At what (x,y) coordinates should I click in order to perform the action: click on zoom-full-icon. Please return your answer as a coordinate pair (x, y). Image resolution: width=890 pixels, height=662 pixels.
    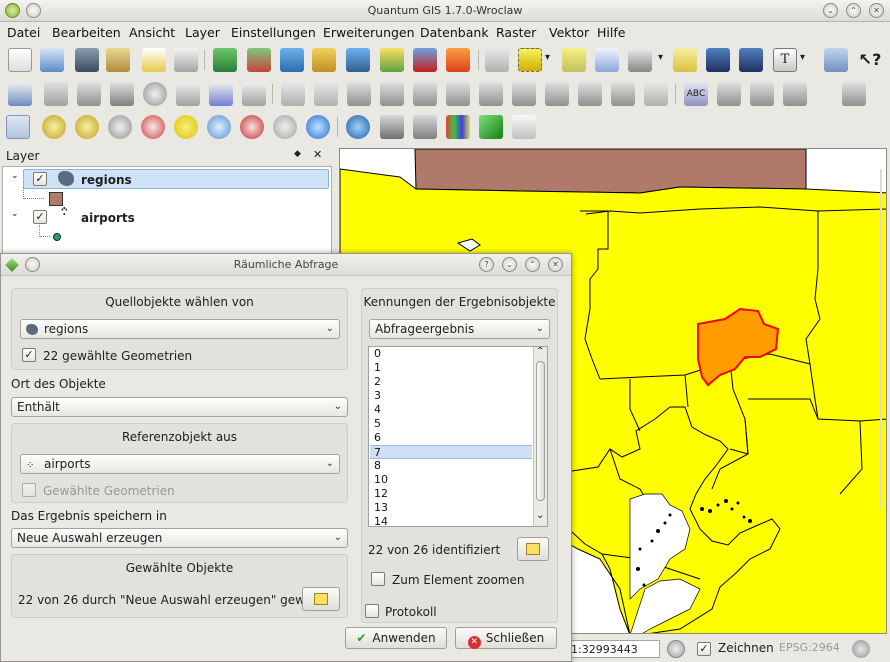
    Looking at the image, I should click on (153, 127).